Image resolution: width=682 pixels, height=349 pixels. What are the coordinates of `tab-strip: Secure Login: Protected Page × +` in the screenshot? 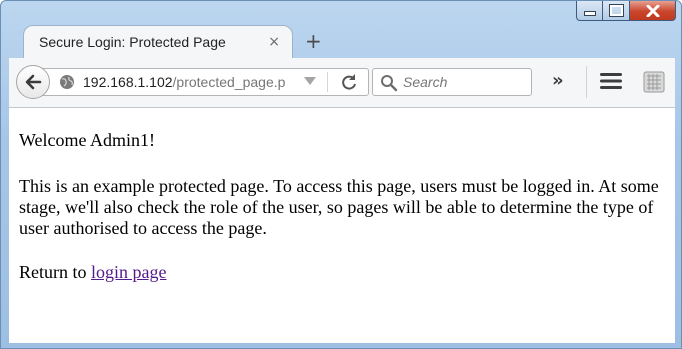 It's located at (339, 41).